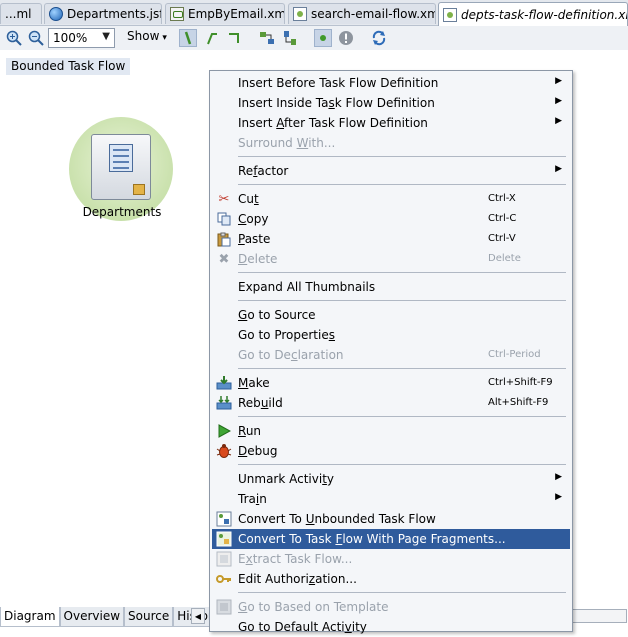  I want to click on elbow-connector-icon, so click(212, 39).